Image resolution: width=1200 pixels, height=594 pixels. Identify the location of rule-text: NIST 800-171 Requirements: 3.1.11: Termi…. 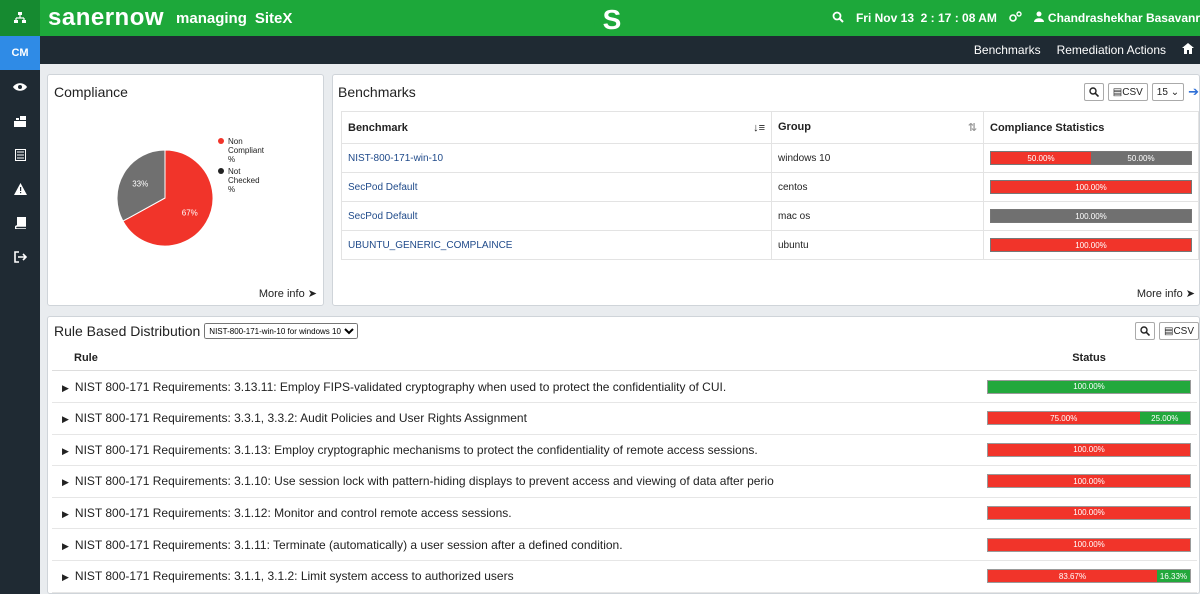
(348, 544).